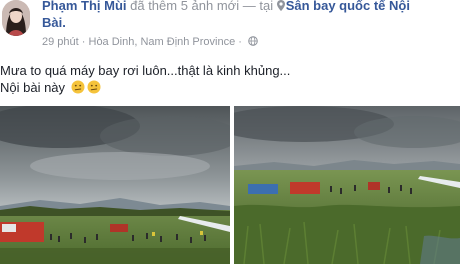 The height and width of the screenshot is (264, 460). Describe the element at coordinates (84, 6) in the screenshot. I see `author-name: Phạm Thị Mùi` at that location.